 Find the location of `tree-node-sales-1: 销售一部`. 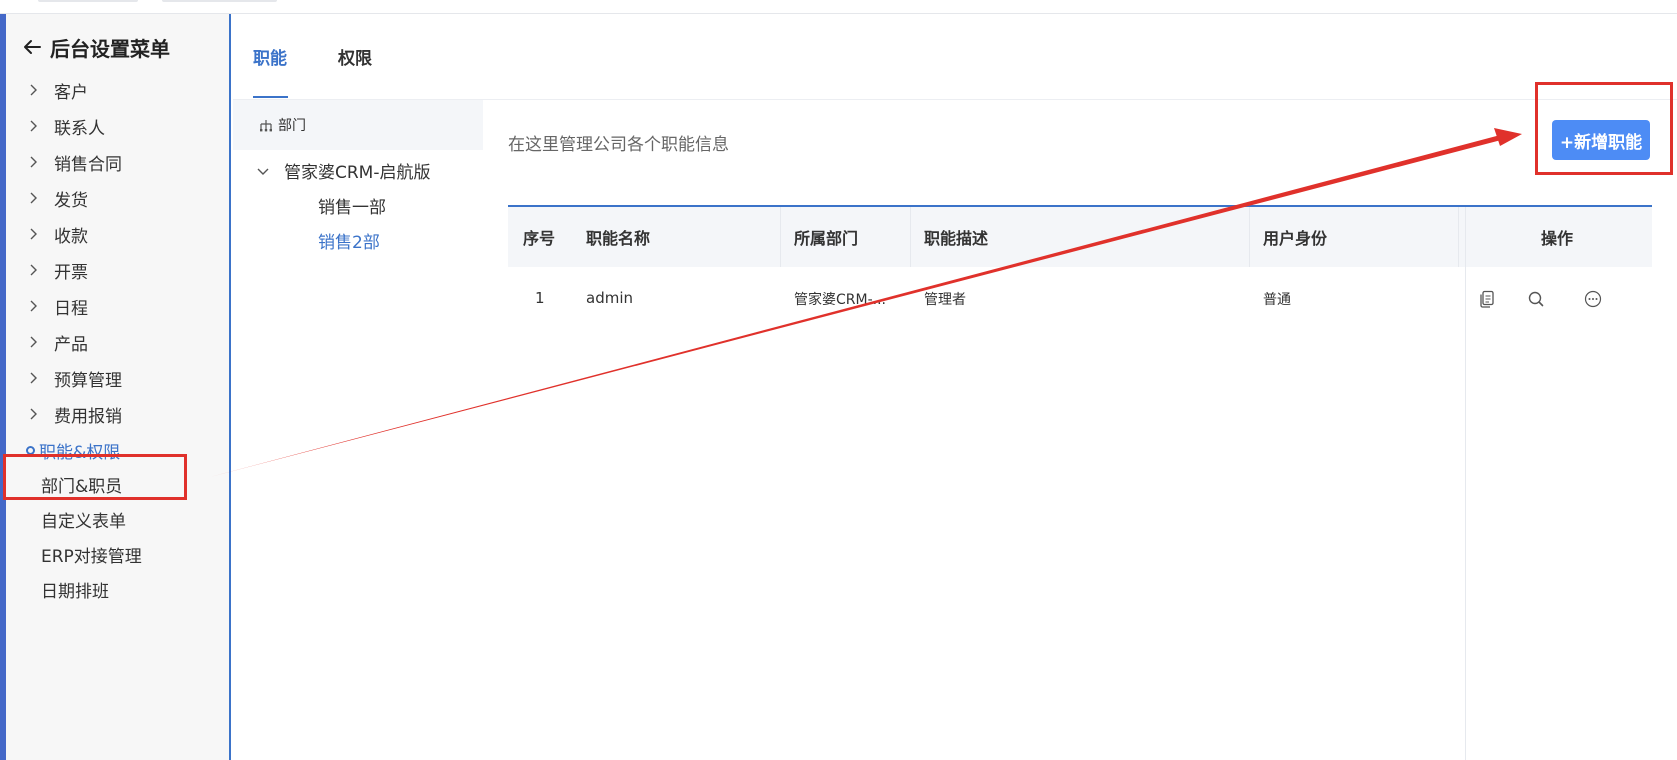

tree-node-sales-1: 销售一部 is located at coordinates (352, 205).